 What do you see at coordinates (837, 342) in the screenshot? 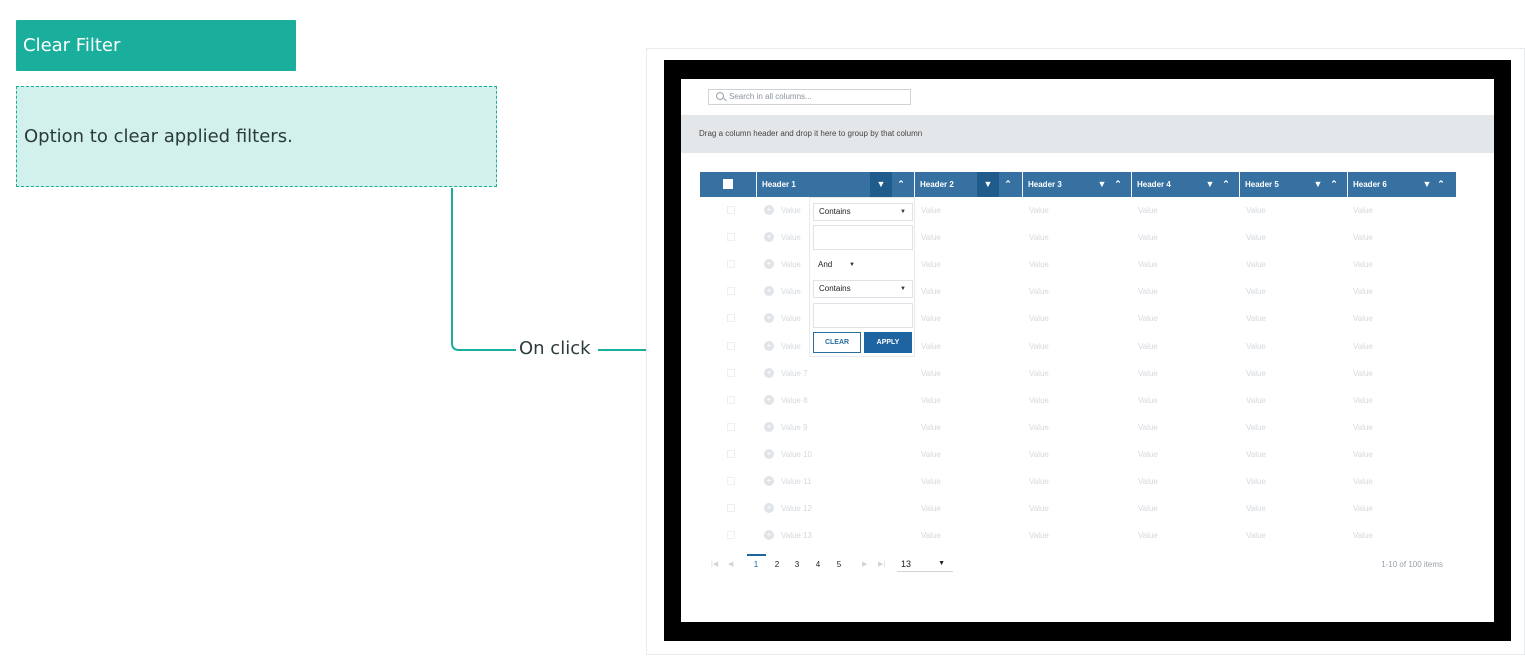
I see `clear-filter-button: CLEAR` at bounding box center [837, 342].